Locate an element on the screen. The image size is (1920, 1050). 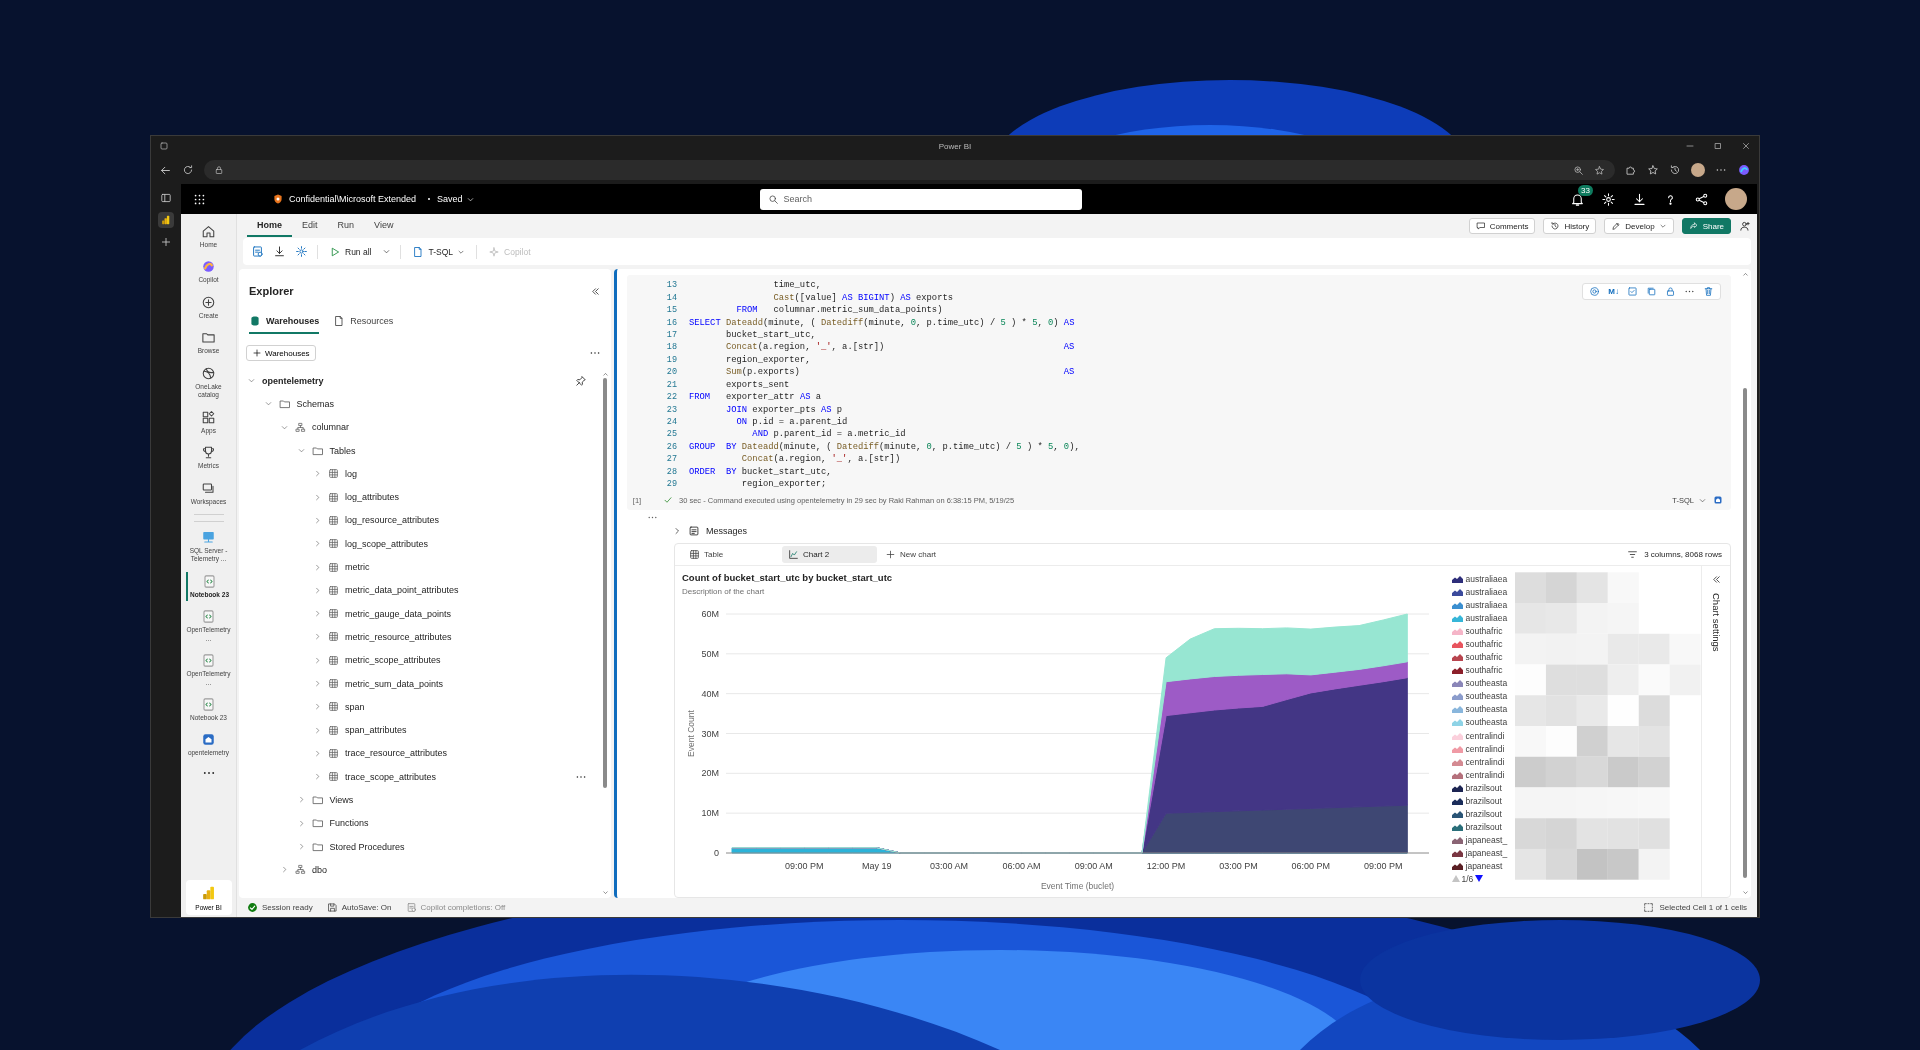
sidebar-icon is located at coordinates (166, 198).